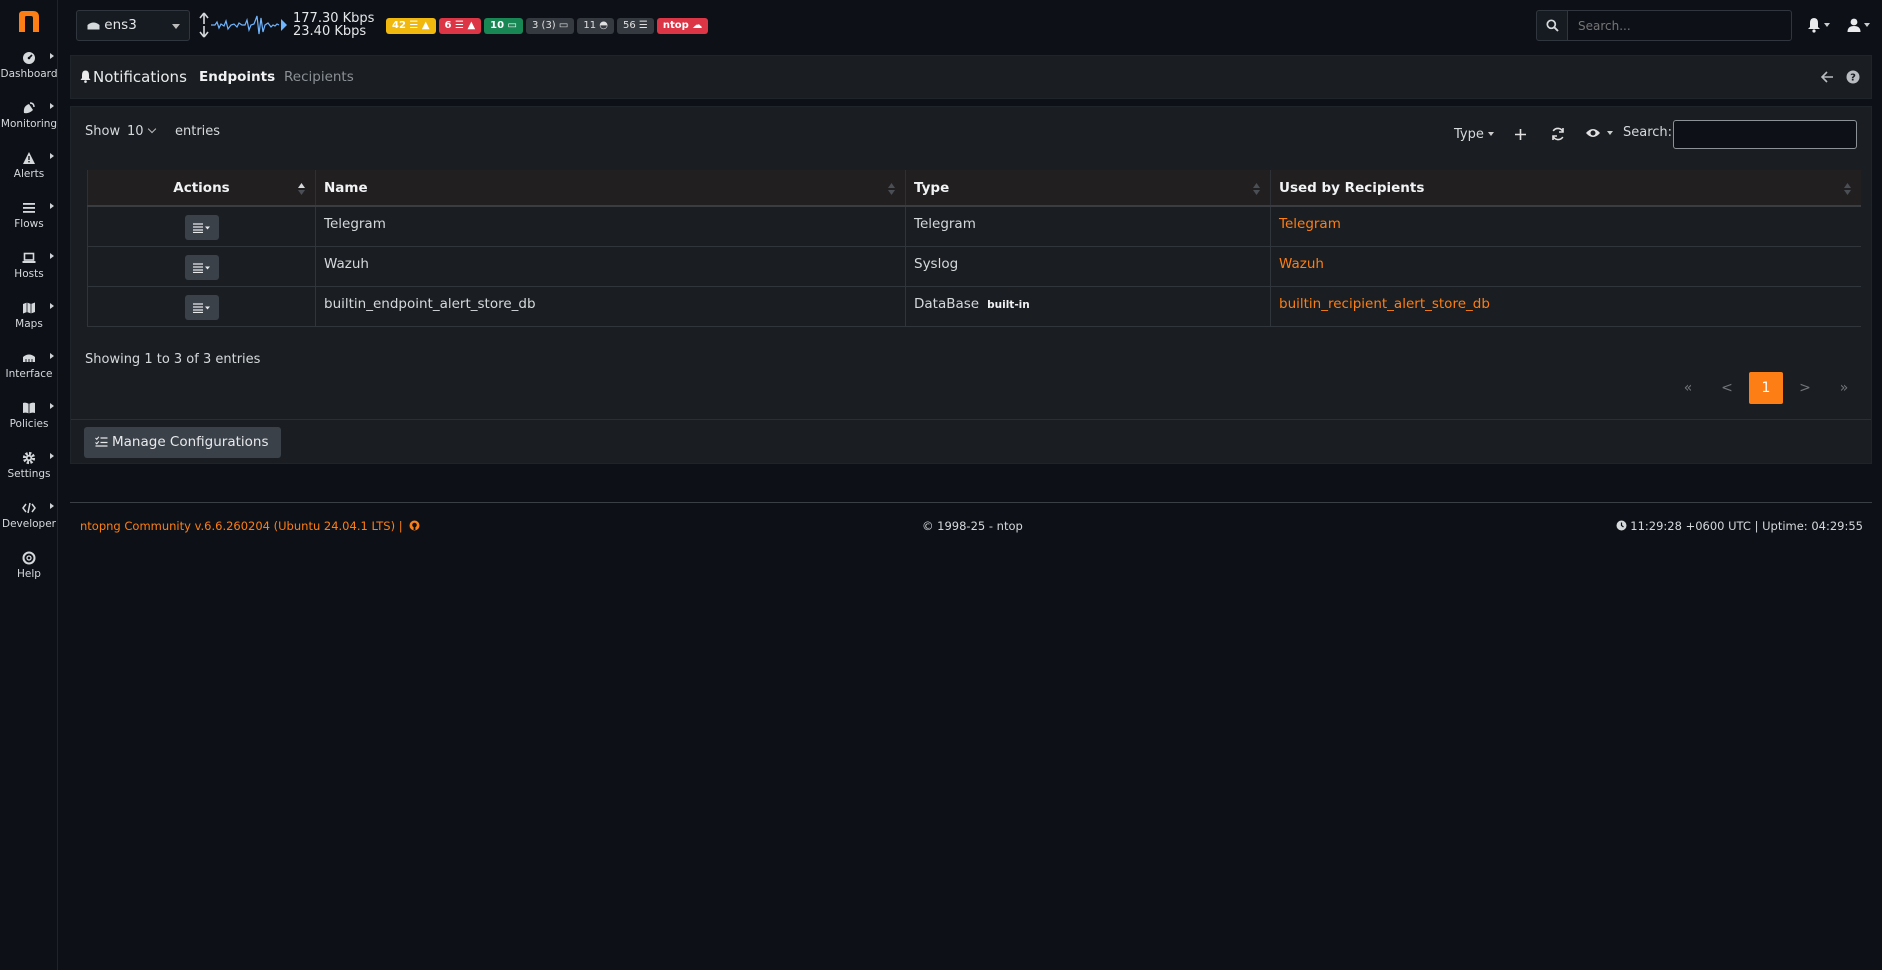 The height and width of the screenshot is (970, 1882). Describe the element at coordinates (460, 26) in the screenshot. I see `alerts-error-badge: 6 ☰ ▲` at that location.